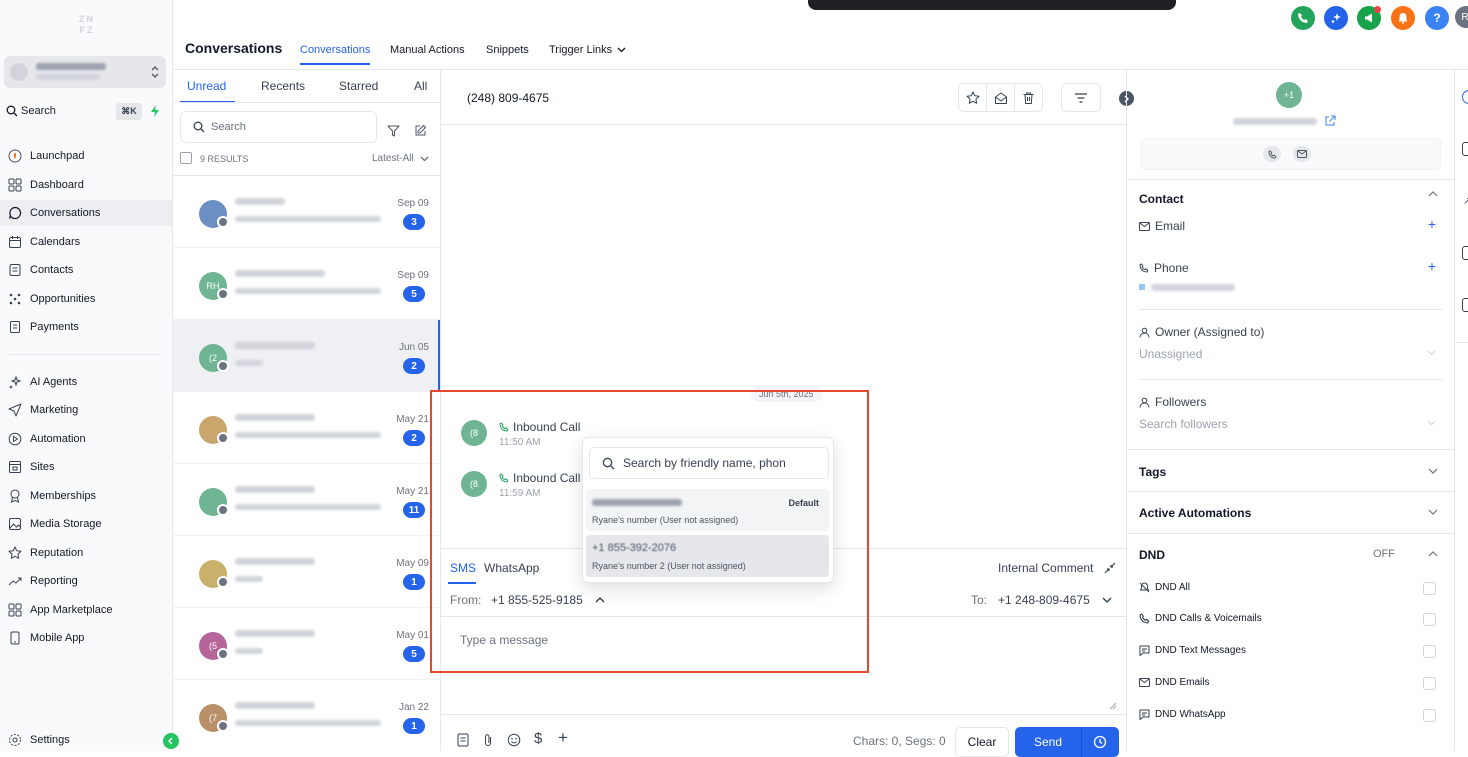  I want to click on phone-call-button, so click(1303, 18).